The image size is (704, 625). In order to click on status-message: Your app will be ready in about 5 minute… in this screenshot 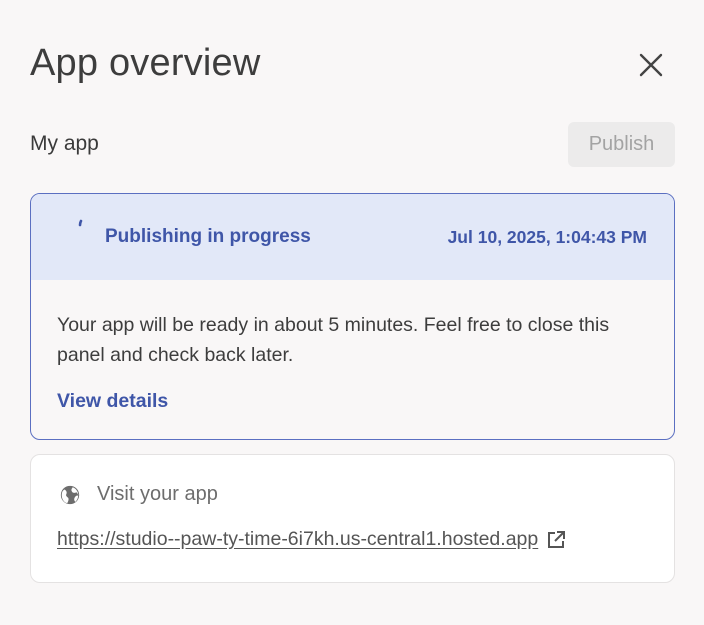, I will do `click(333, 340)`.